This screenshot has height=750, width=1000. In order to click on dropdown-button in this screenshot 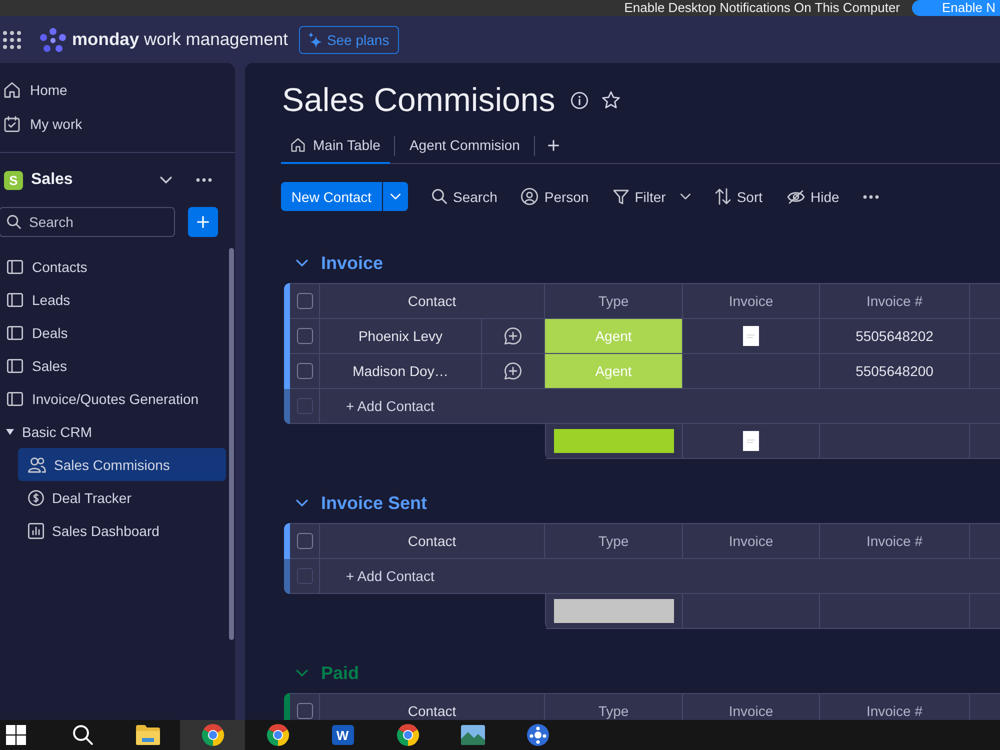, I will do `click(395, 196)`.